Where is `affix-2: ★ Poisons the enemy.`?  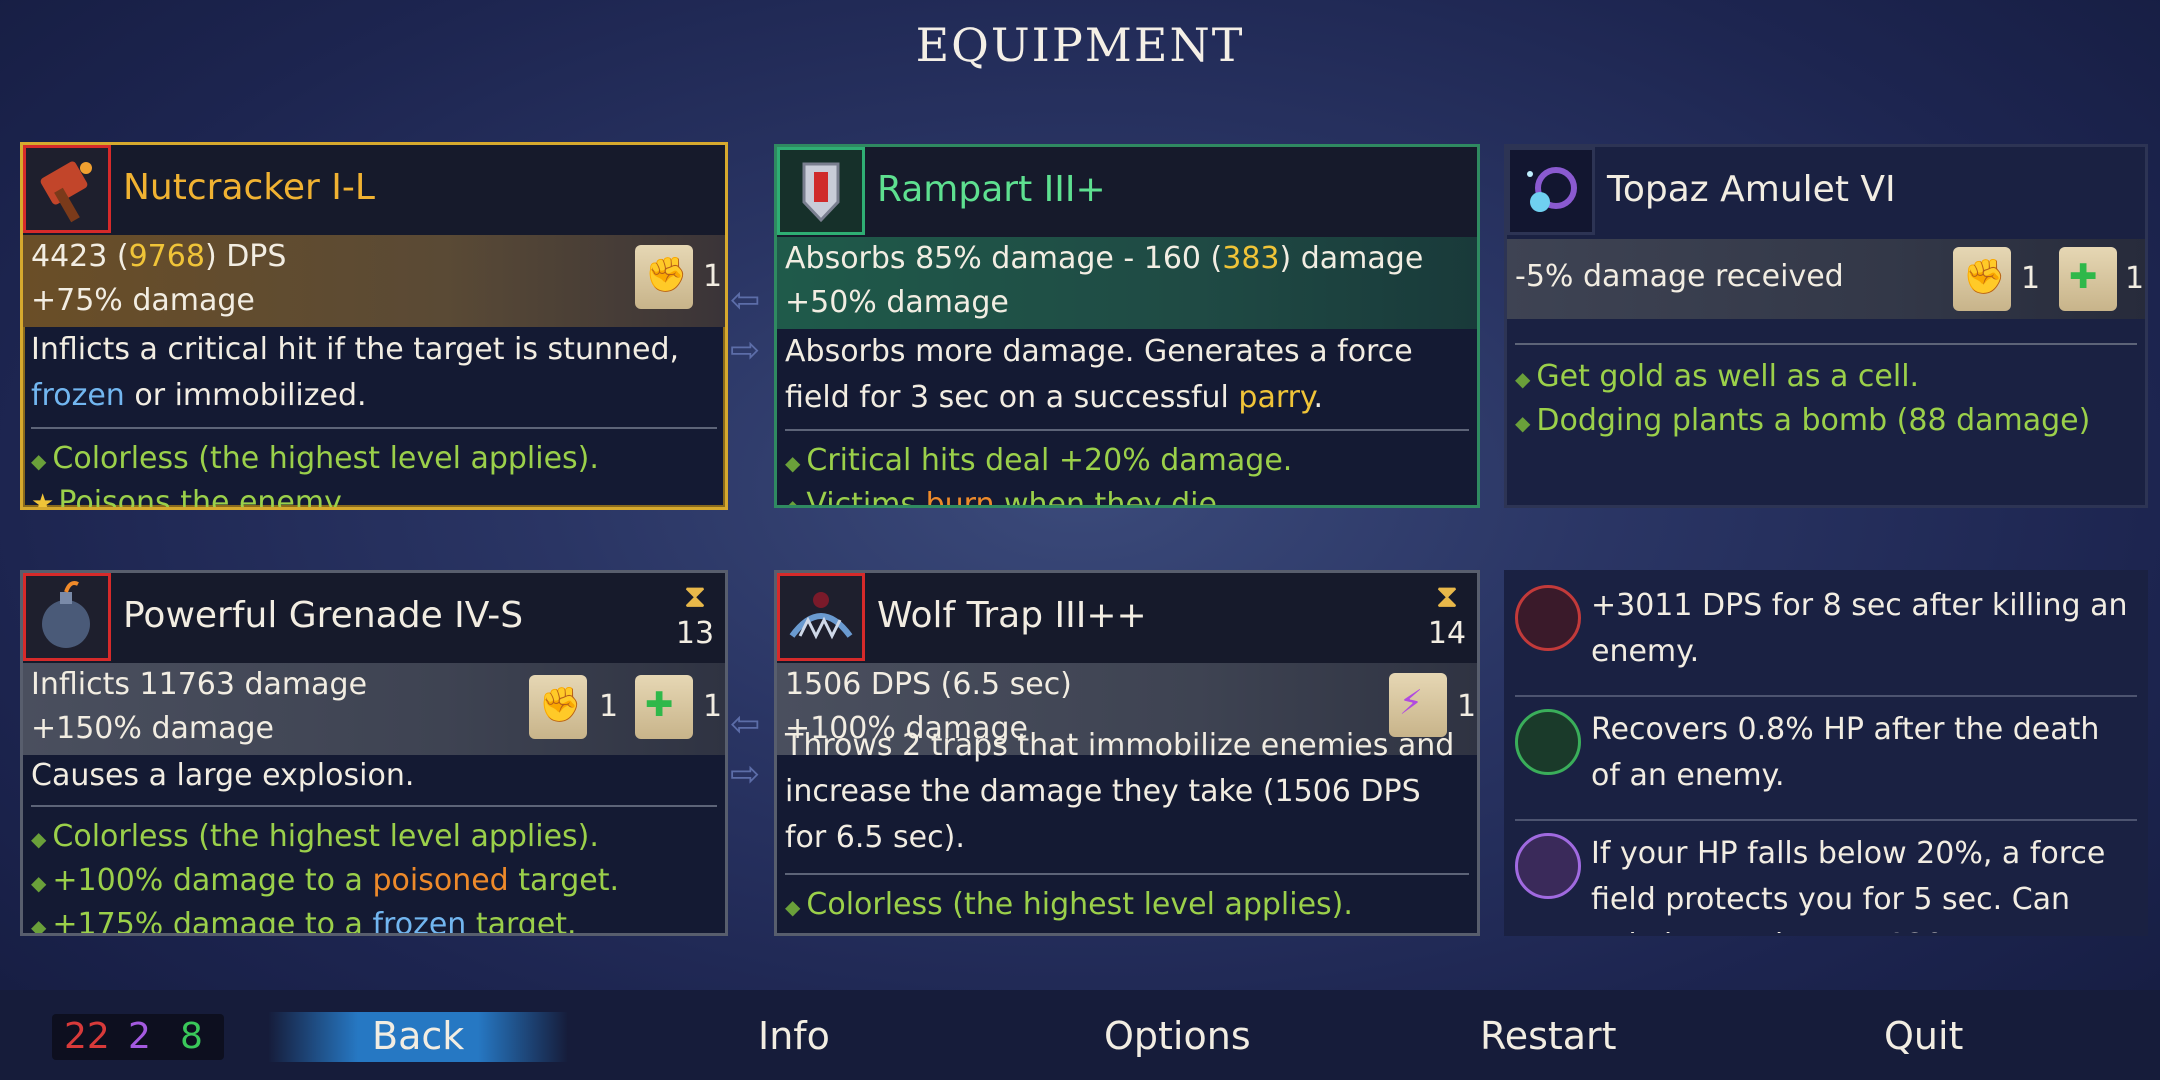 affix-2: ★ Poisons the enemy. is located at coordinates (189, 497).